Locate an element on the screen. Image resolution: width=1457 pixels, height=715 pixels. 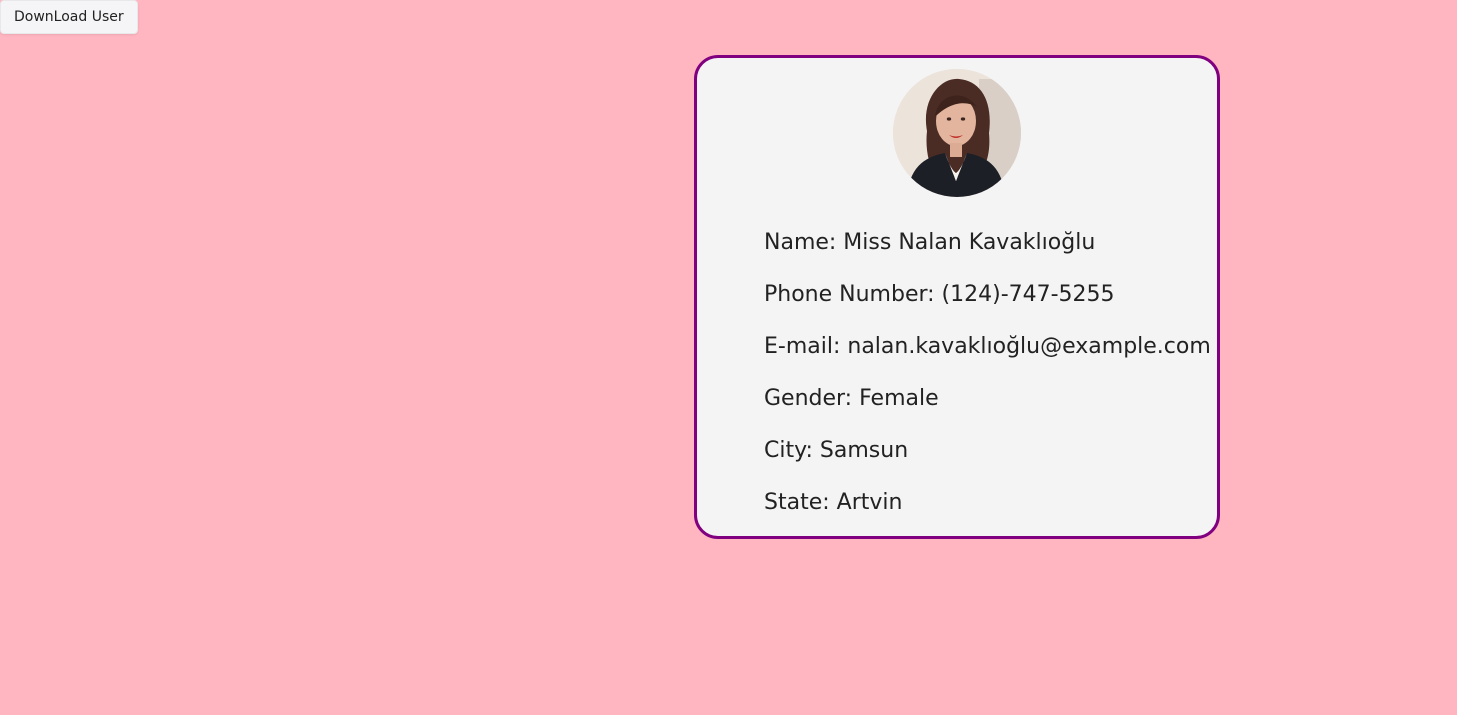
user-phone: Phone Number: (124)-747-5255 is located at coordinates (939, 294).